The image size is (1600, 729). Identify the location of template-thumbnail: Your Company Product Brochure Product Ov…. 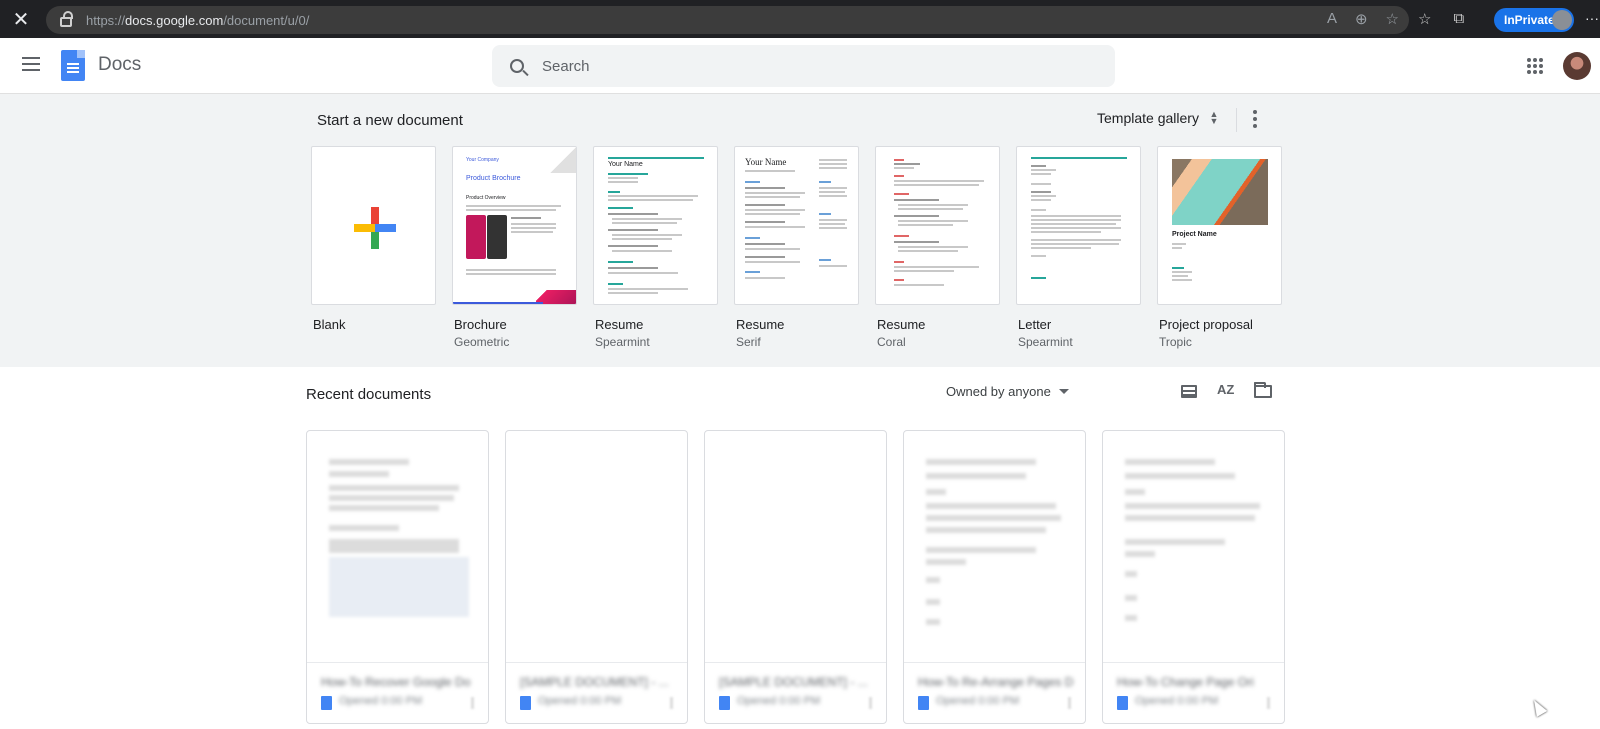
(514, 225).